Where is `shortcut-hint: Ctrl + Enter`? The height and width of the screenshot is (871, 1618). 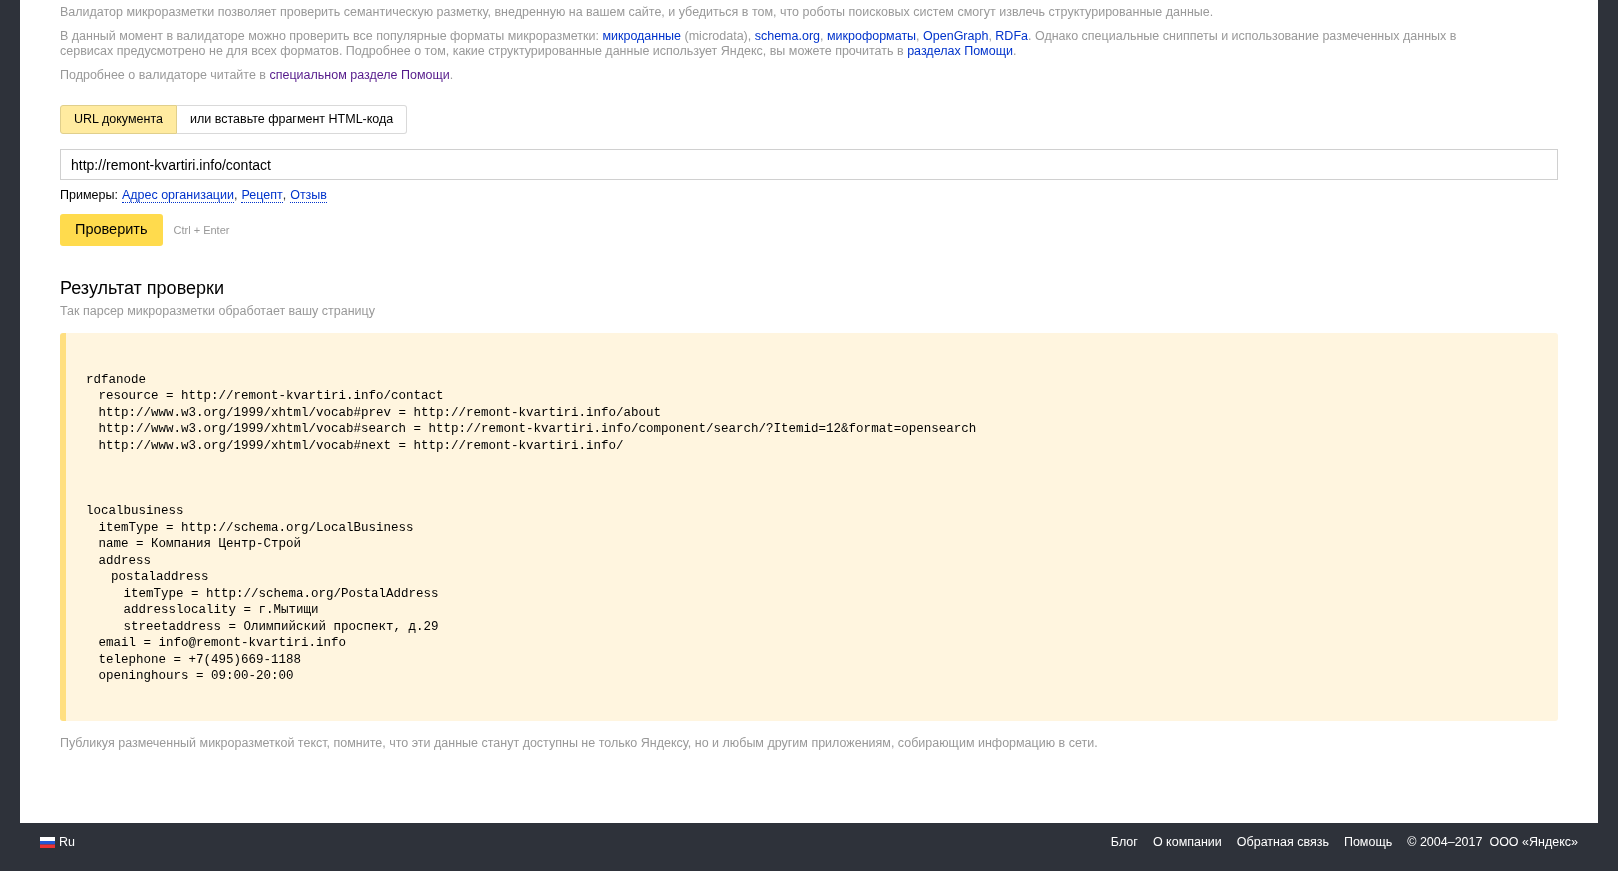
shortcut-hint: Ctrl + Enter is located at coordinates (201, 230).